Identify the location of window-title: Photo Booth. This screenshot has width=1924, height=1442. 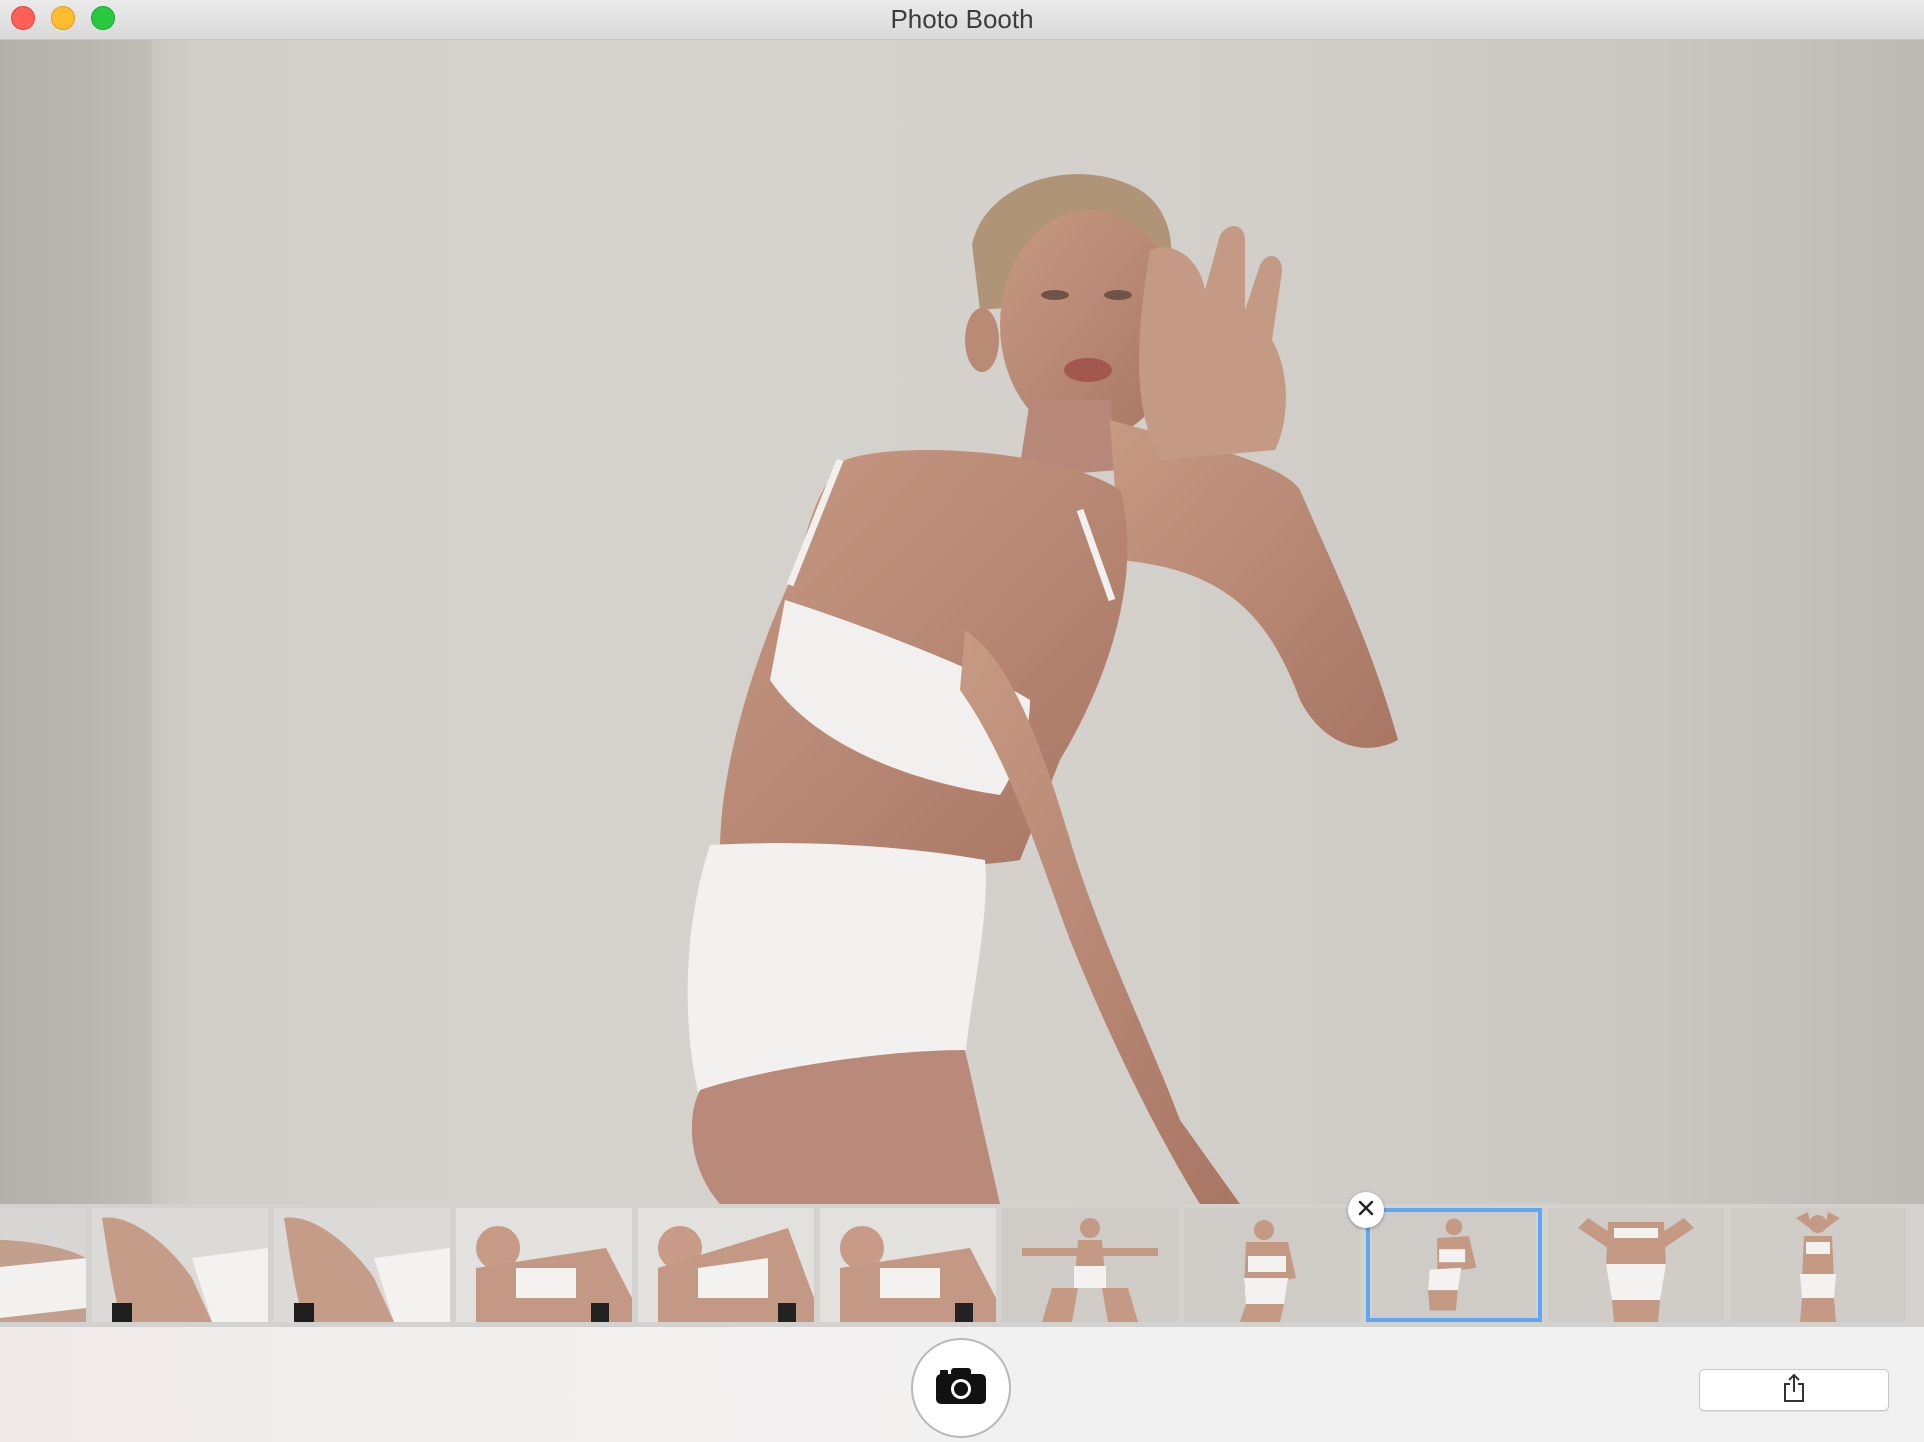
(962, 19).